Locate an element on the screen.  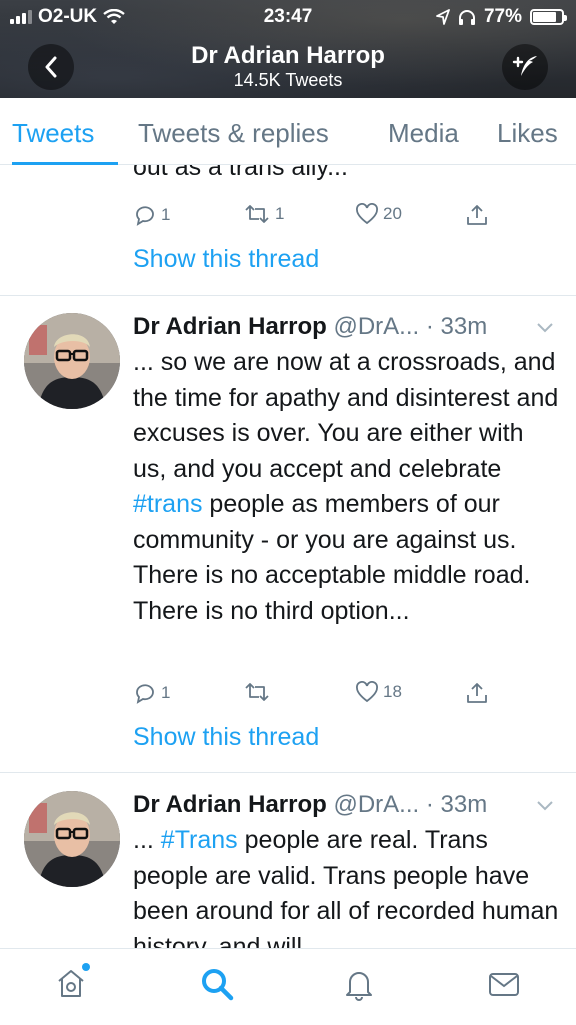
like-button: 20 is located at coordinates (378, 214).